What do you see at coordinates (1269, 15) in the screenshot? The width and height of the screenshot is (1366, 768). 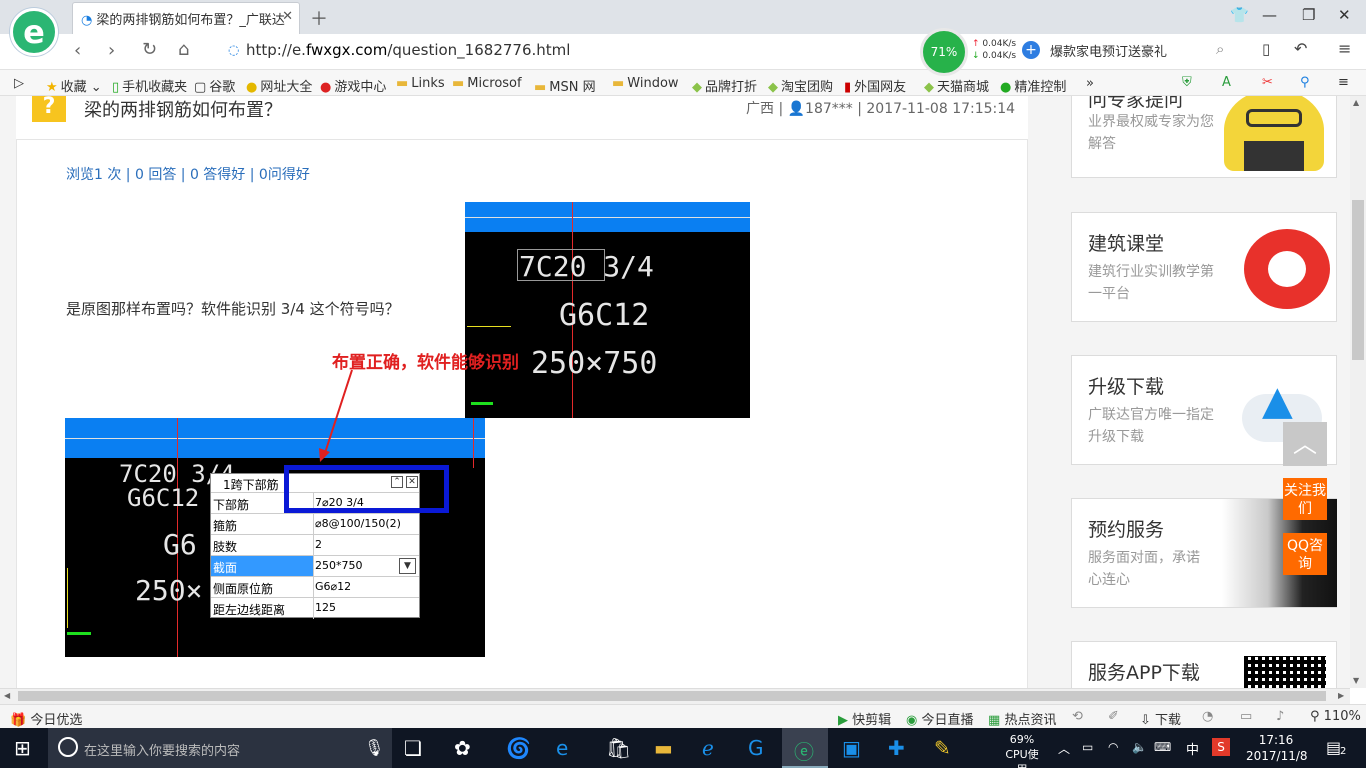 I see `minimize-icon: —` at bounding box center [1269, 15].